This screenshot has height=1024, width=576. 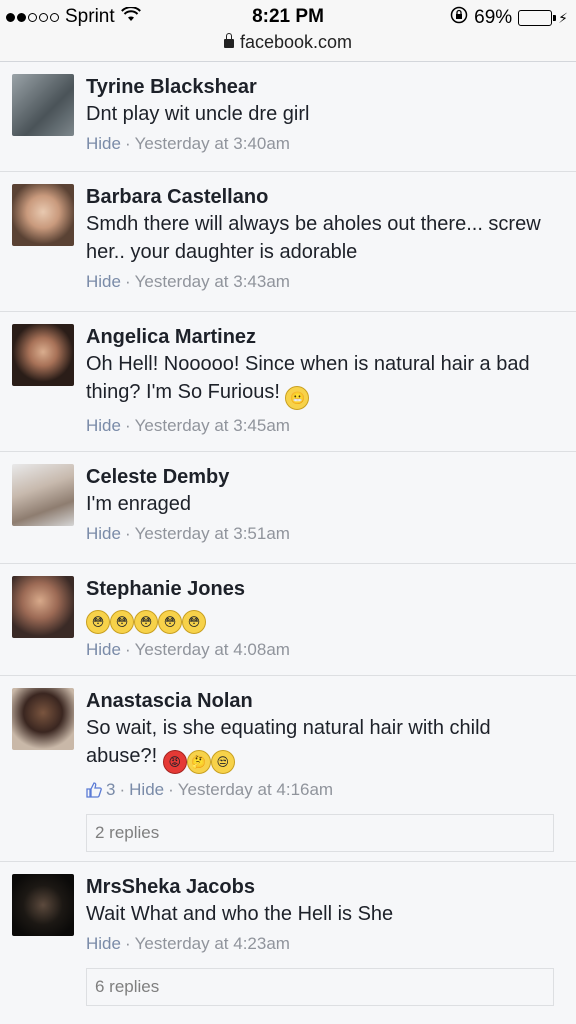 I want to click on charging-icon: ⚡, so click(x=563, y=17).